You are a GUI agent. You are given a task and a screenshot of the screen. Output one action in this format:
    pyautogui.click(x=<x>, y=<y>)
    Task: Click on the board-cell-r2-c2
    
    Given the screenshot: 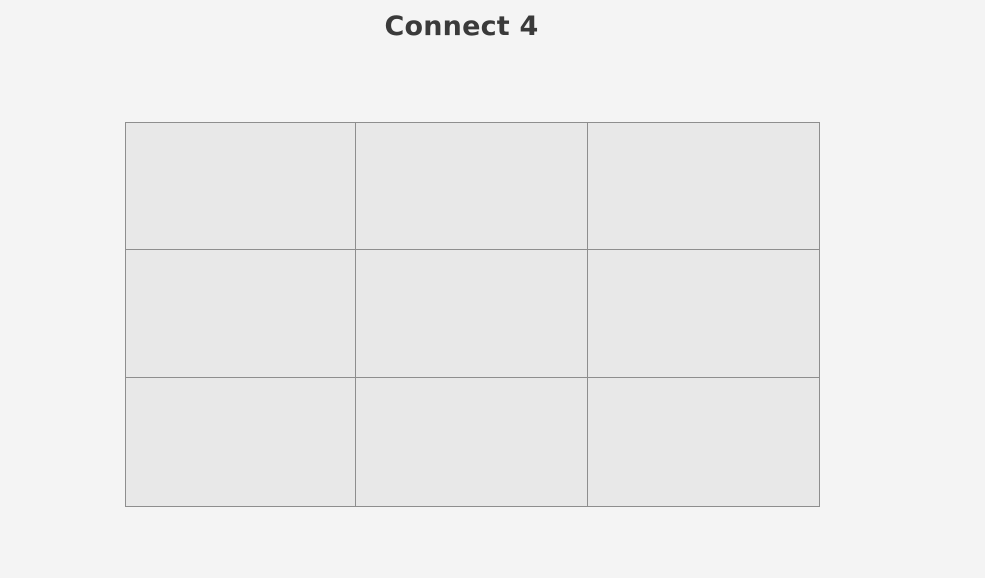 What is the action you would take?
    pyautogui.click(x=471, y=313)
    